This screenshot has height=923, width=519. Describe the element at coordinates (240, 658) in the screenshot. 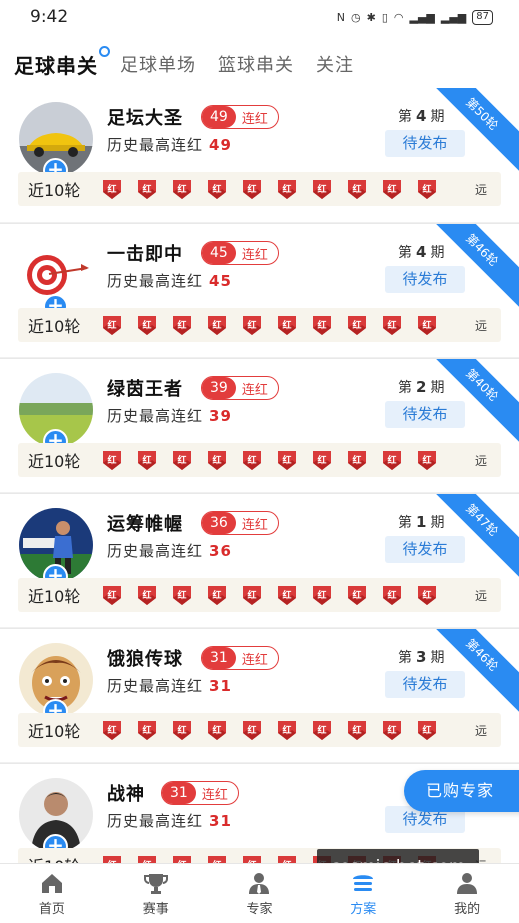

I see `streak-badge: 31 连红` at that location.